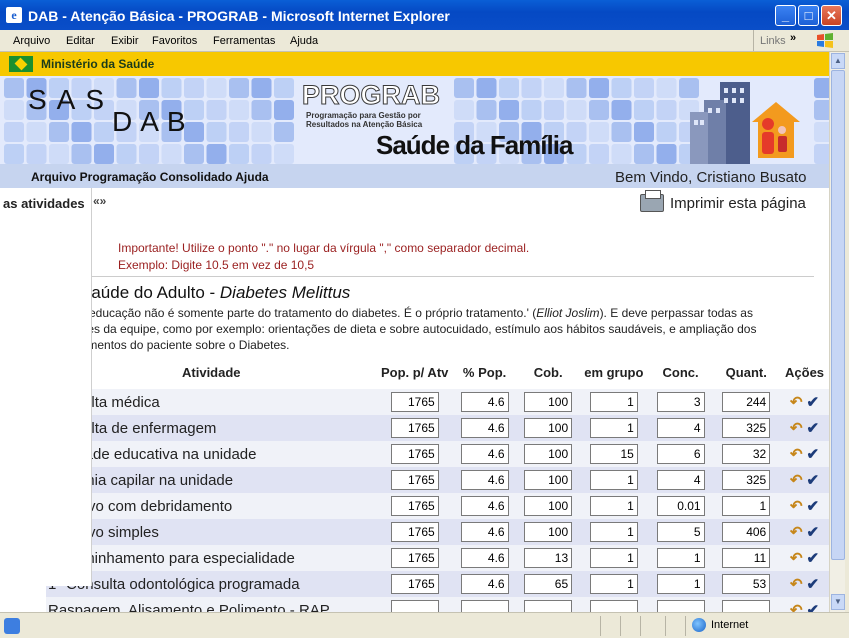 The height and width of the screenshot is (638, 849). What do you see at coordinates (304, 41) in the screenshot?
I see `menu-ajuda: Ajuda` at bounding box center [304, 41].